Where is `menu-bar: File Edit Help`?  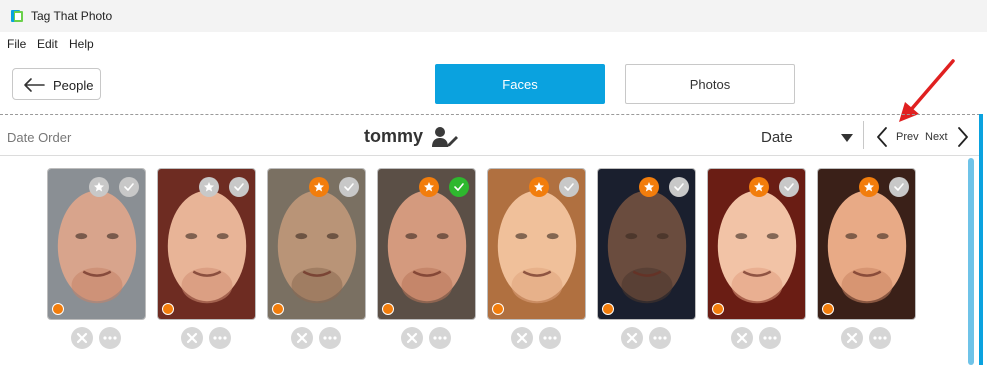
menu-bar: File Edit Help is located at coordinates (493, 44).